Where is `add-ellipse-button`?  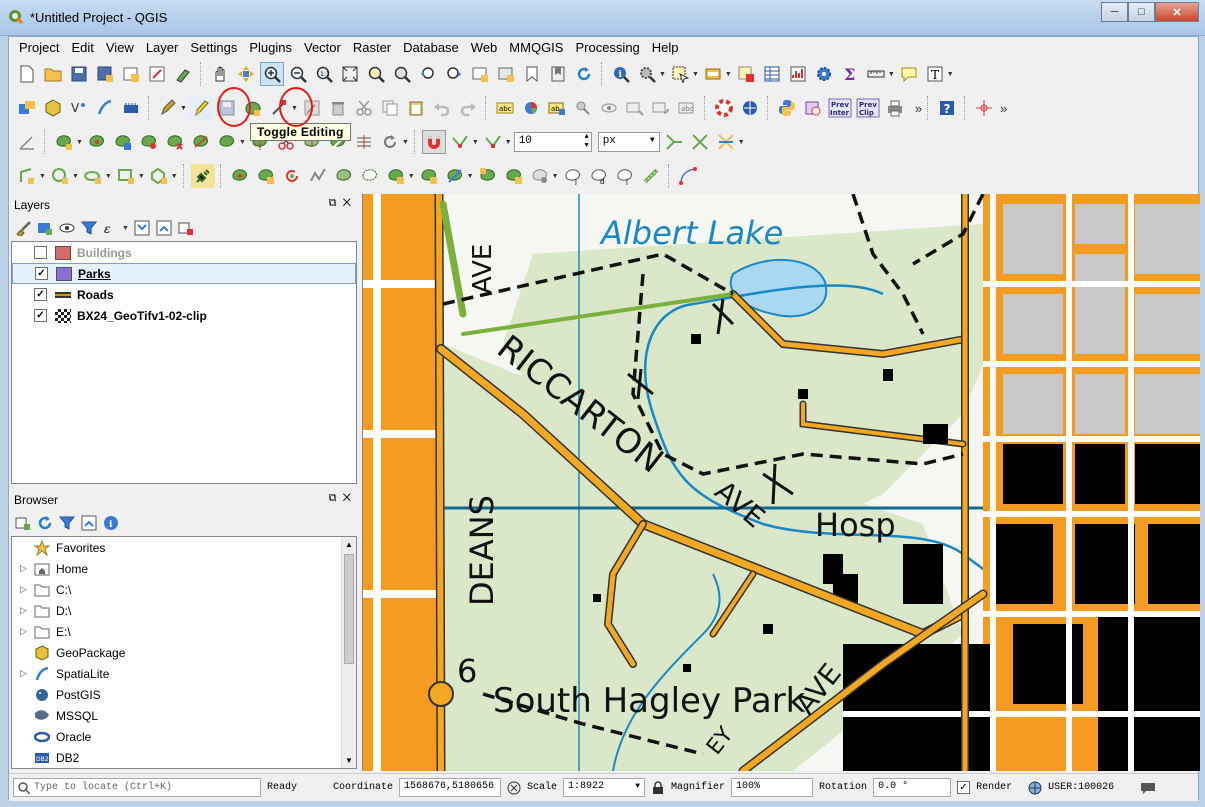 add-ellipse-button is located at coordinates (93, 176).